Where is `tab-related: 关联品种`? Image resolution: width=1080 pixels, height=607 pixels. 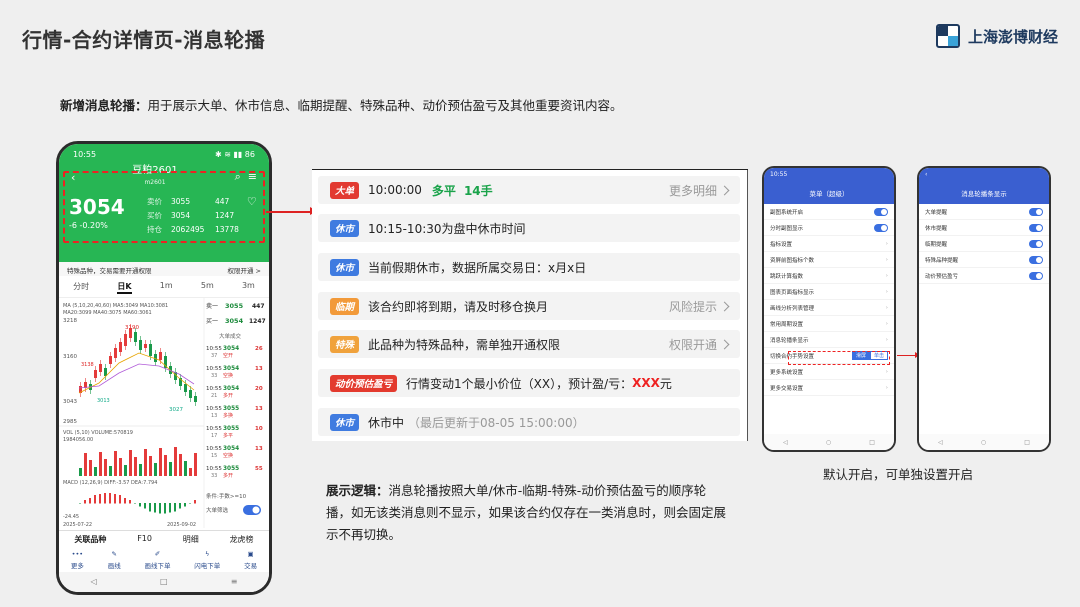
tab-related: 关联品种 is located at coordinates (90, 539).